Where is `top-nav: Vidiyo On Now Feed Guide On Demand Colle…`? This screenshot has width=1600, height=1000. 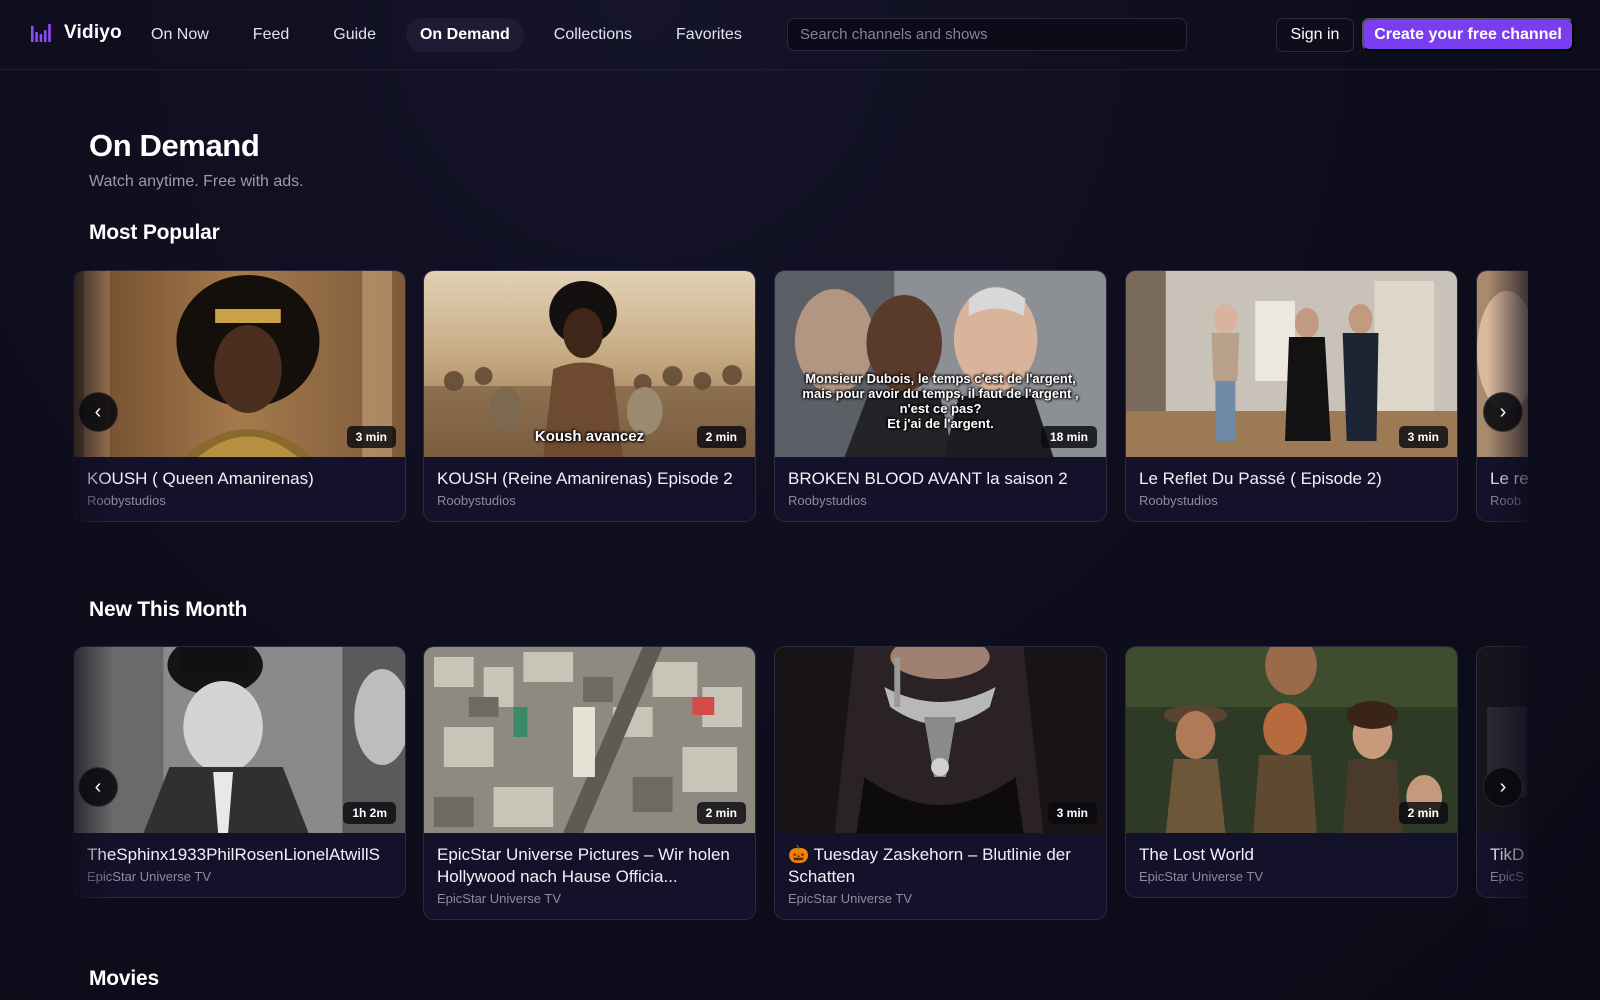 top-nav: Vidiyo On Now Feed Guide On Demand Colle… is located at coordinates (800, 35).